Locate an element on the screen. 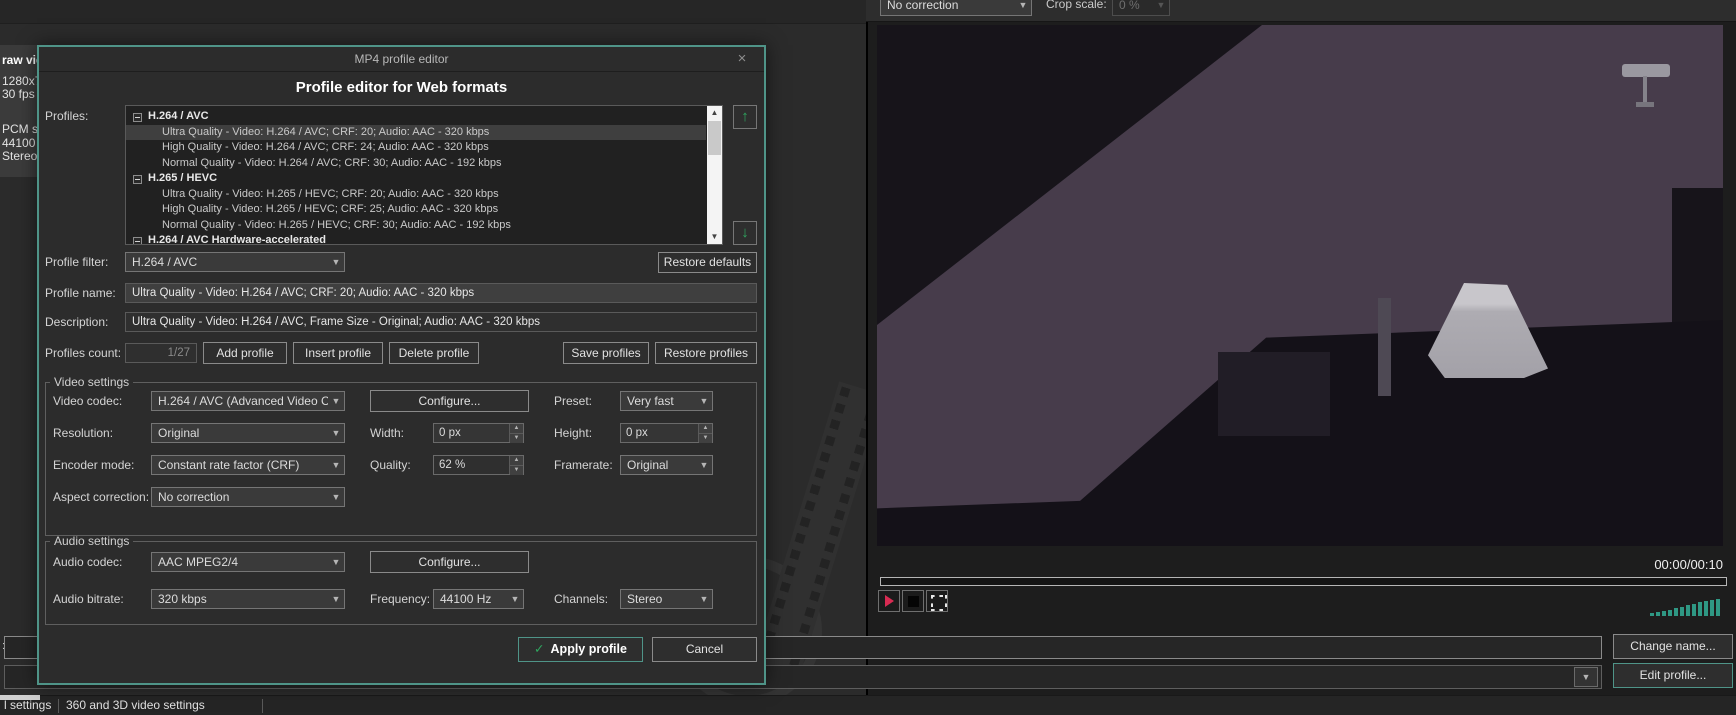 The height and width of the screenshot is (715, 1736). audio-codec-dropdown: AAC MPEG2/4 ▼ is located at coordinates (248, 562).